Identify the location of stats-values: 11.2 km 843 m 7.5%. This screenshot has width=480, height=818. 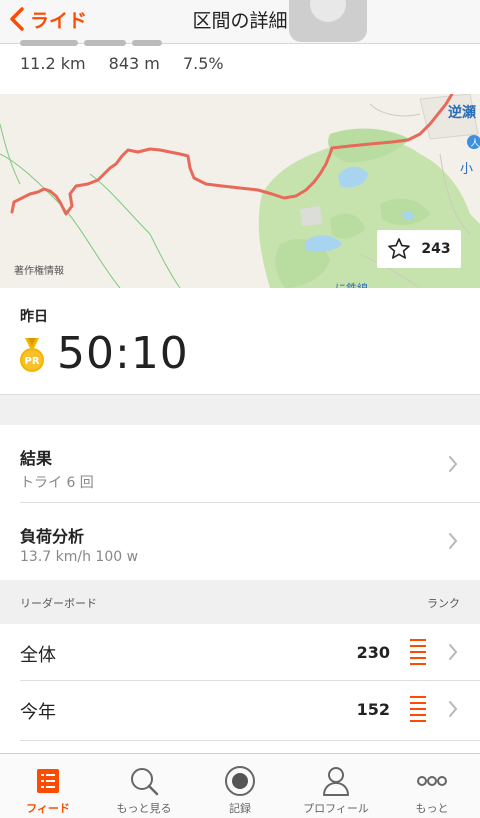
(131, 63).